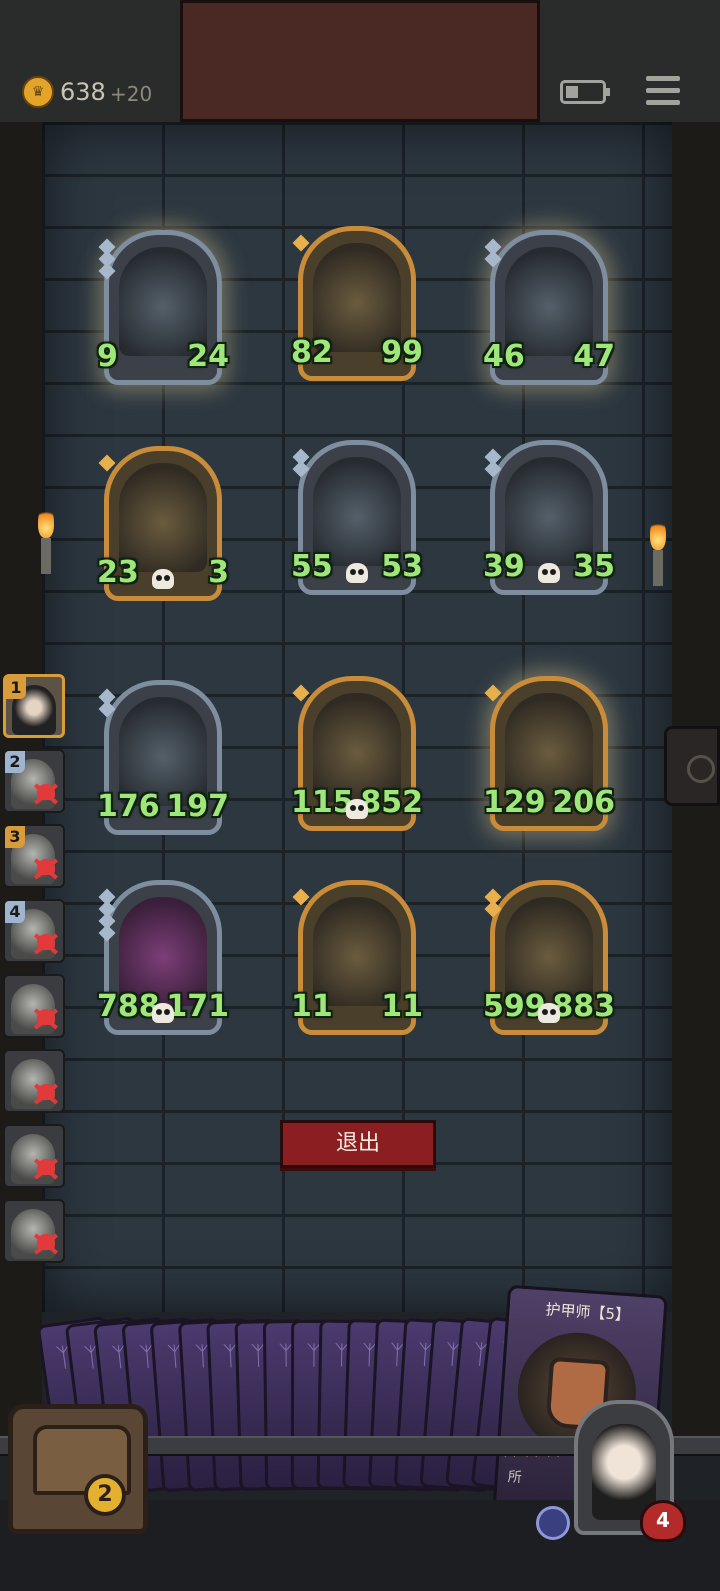  I want to click on hero-health-value: 4, so click(663, 1520).